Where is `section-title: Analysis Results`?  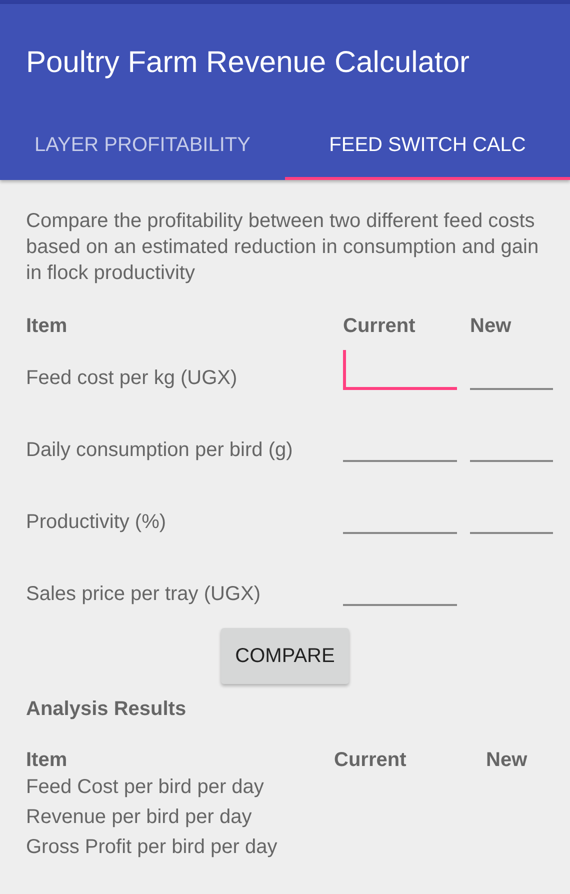
section-title: Analysis Results is located at coordinates (107, 709).